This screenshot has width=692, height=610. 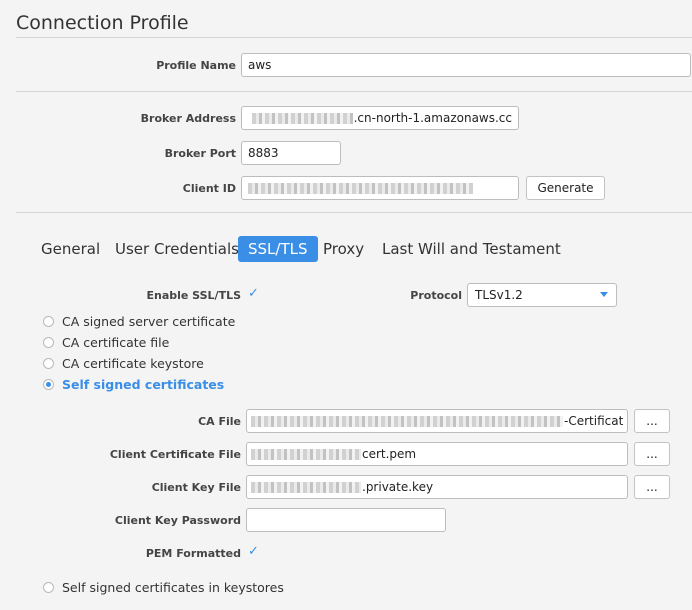 I want to click on tab-proxy: Proxy, so click(x=343, y=249).